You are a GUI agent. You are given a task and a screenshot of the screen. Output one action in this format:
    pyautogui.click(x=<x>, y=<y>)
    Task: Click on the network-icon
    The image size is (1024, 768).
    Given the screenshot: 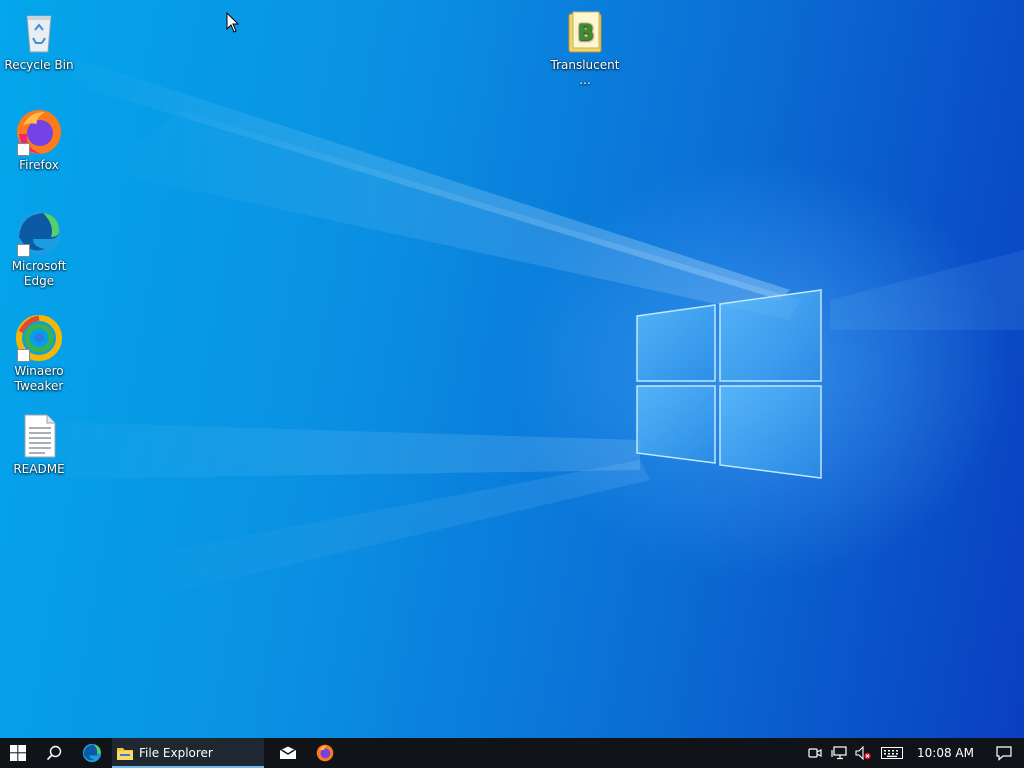 What is the action you would take?
    pyautogui.click(x=839, y=753)
    